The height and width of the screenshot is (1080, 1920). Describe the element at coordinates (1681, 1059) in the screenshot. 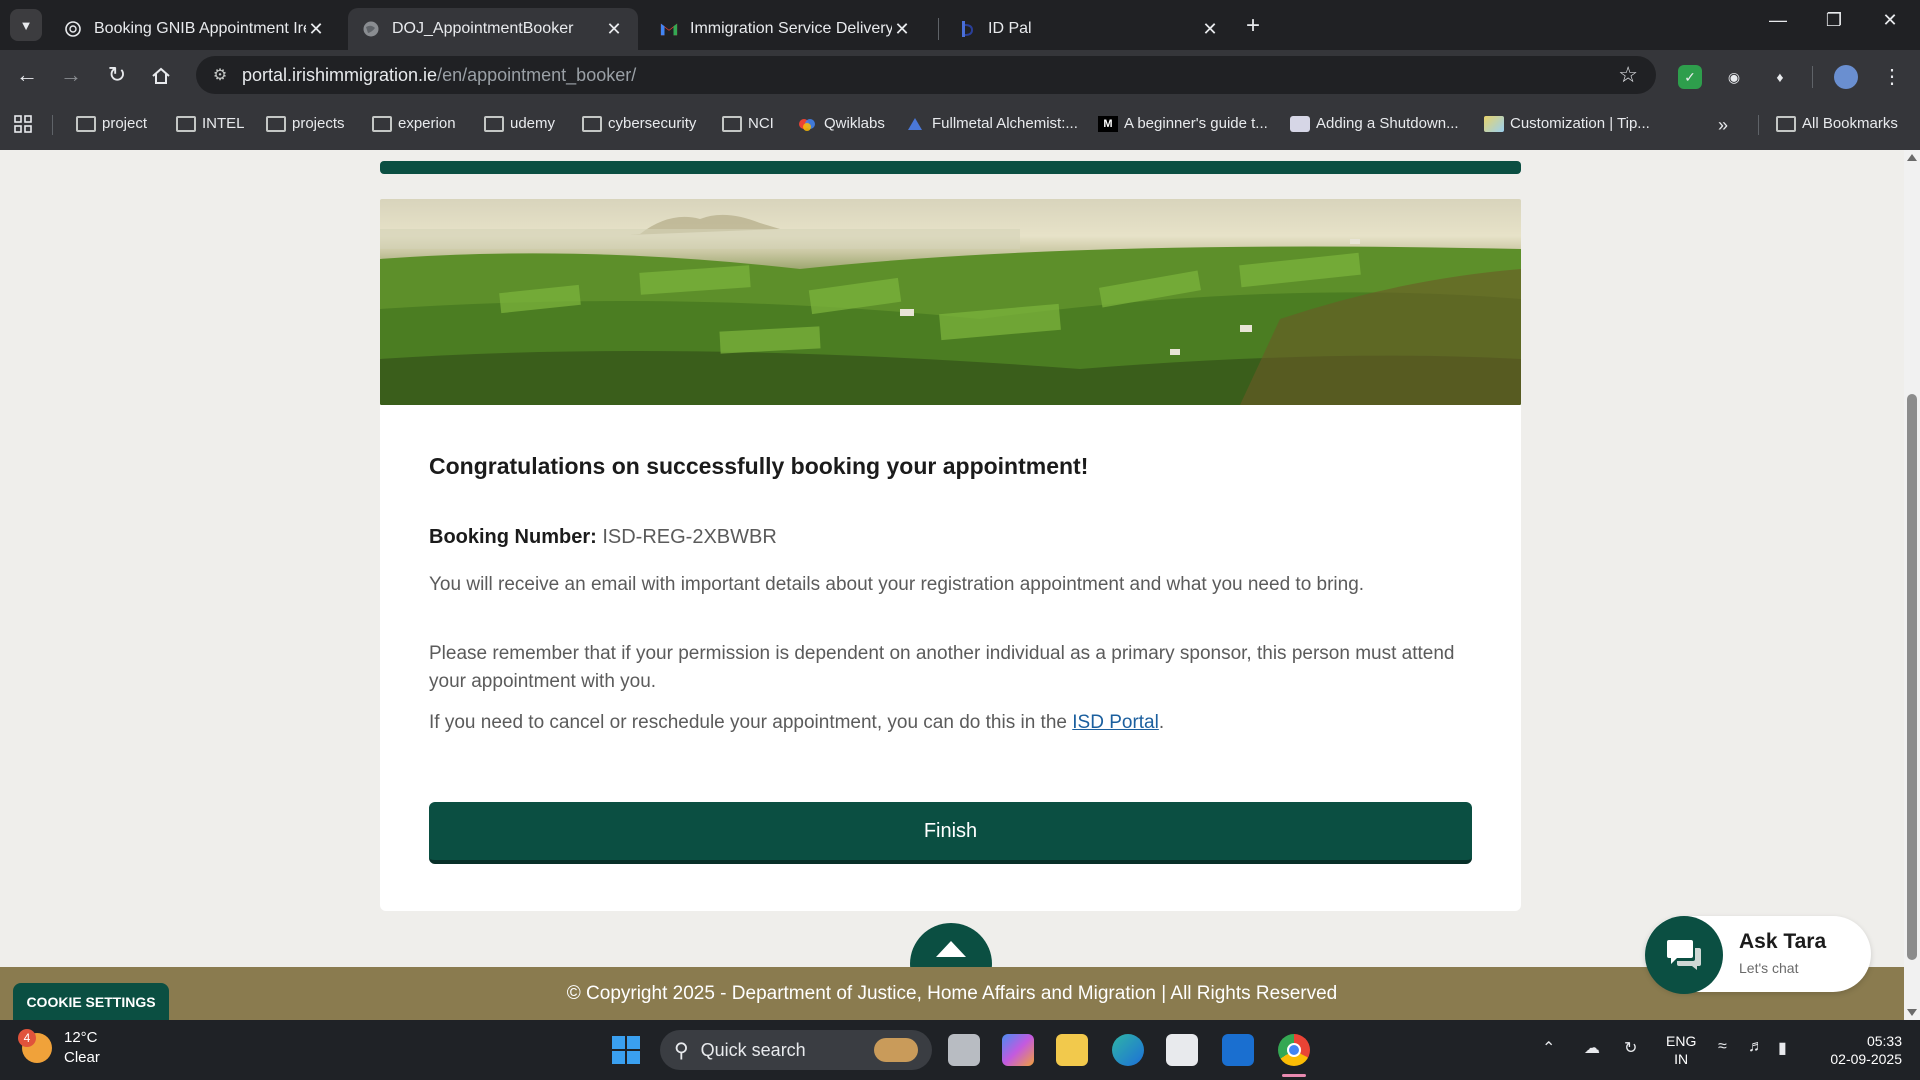

I see `region-code: IN` at that location.